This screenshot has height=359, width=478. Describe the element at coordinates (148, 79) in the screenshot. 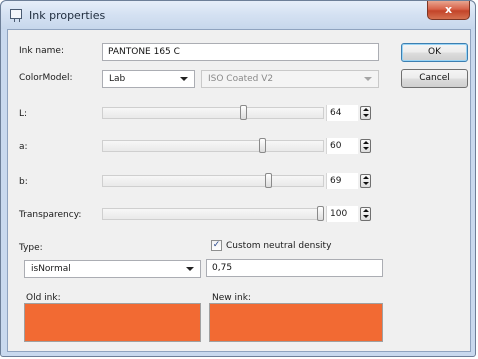

I see `color-model-select: Lab` at that location.